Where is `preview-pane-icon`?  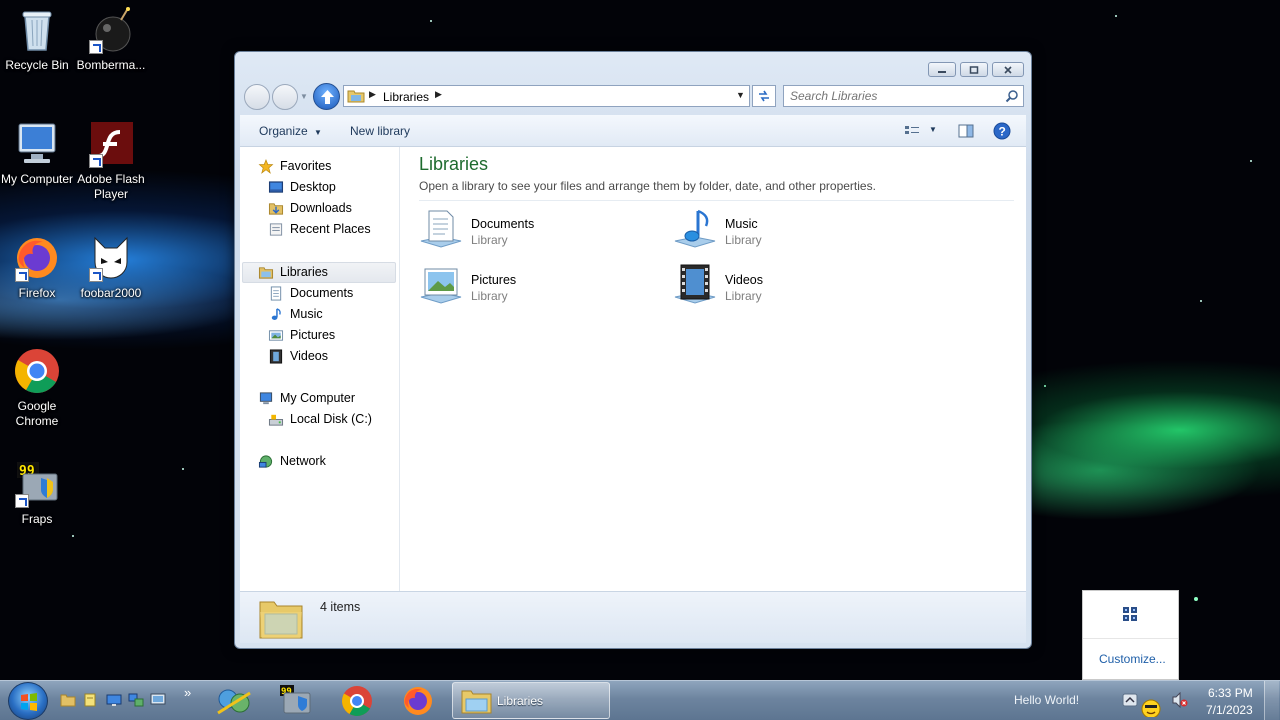
preview-pane-icon is located at coordinates (966, 131).